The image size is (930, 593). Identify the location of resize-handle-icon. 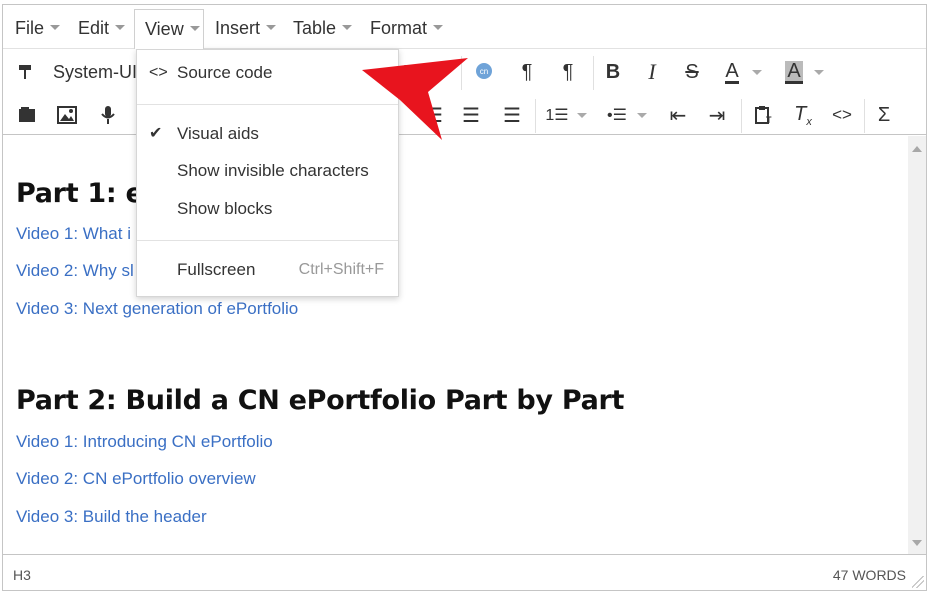
(918, 582).